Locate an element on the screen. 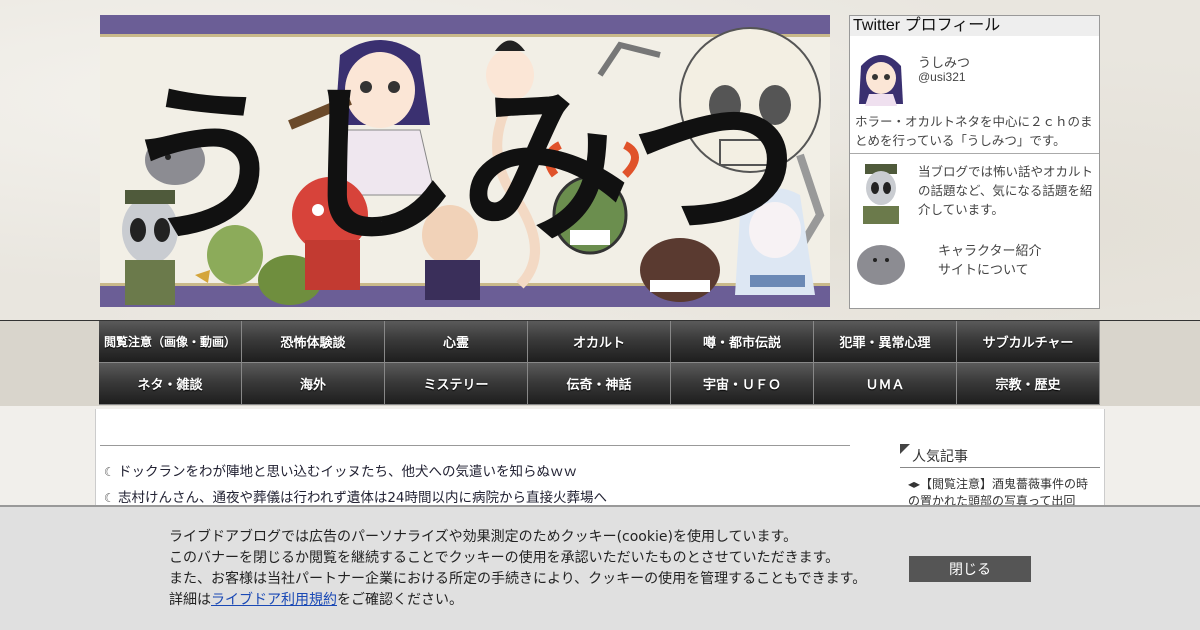 The height and width of the screenshot is (630, 1200). nav-item-space-ufo: 宇宙・ＵＦＯ is located at coordinates (742, 384).